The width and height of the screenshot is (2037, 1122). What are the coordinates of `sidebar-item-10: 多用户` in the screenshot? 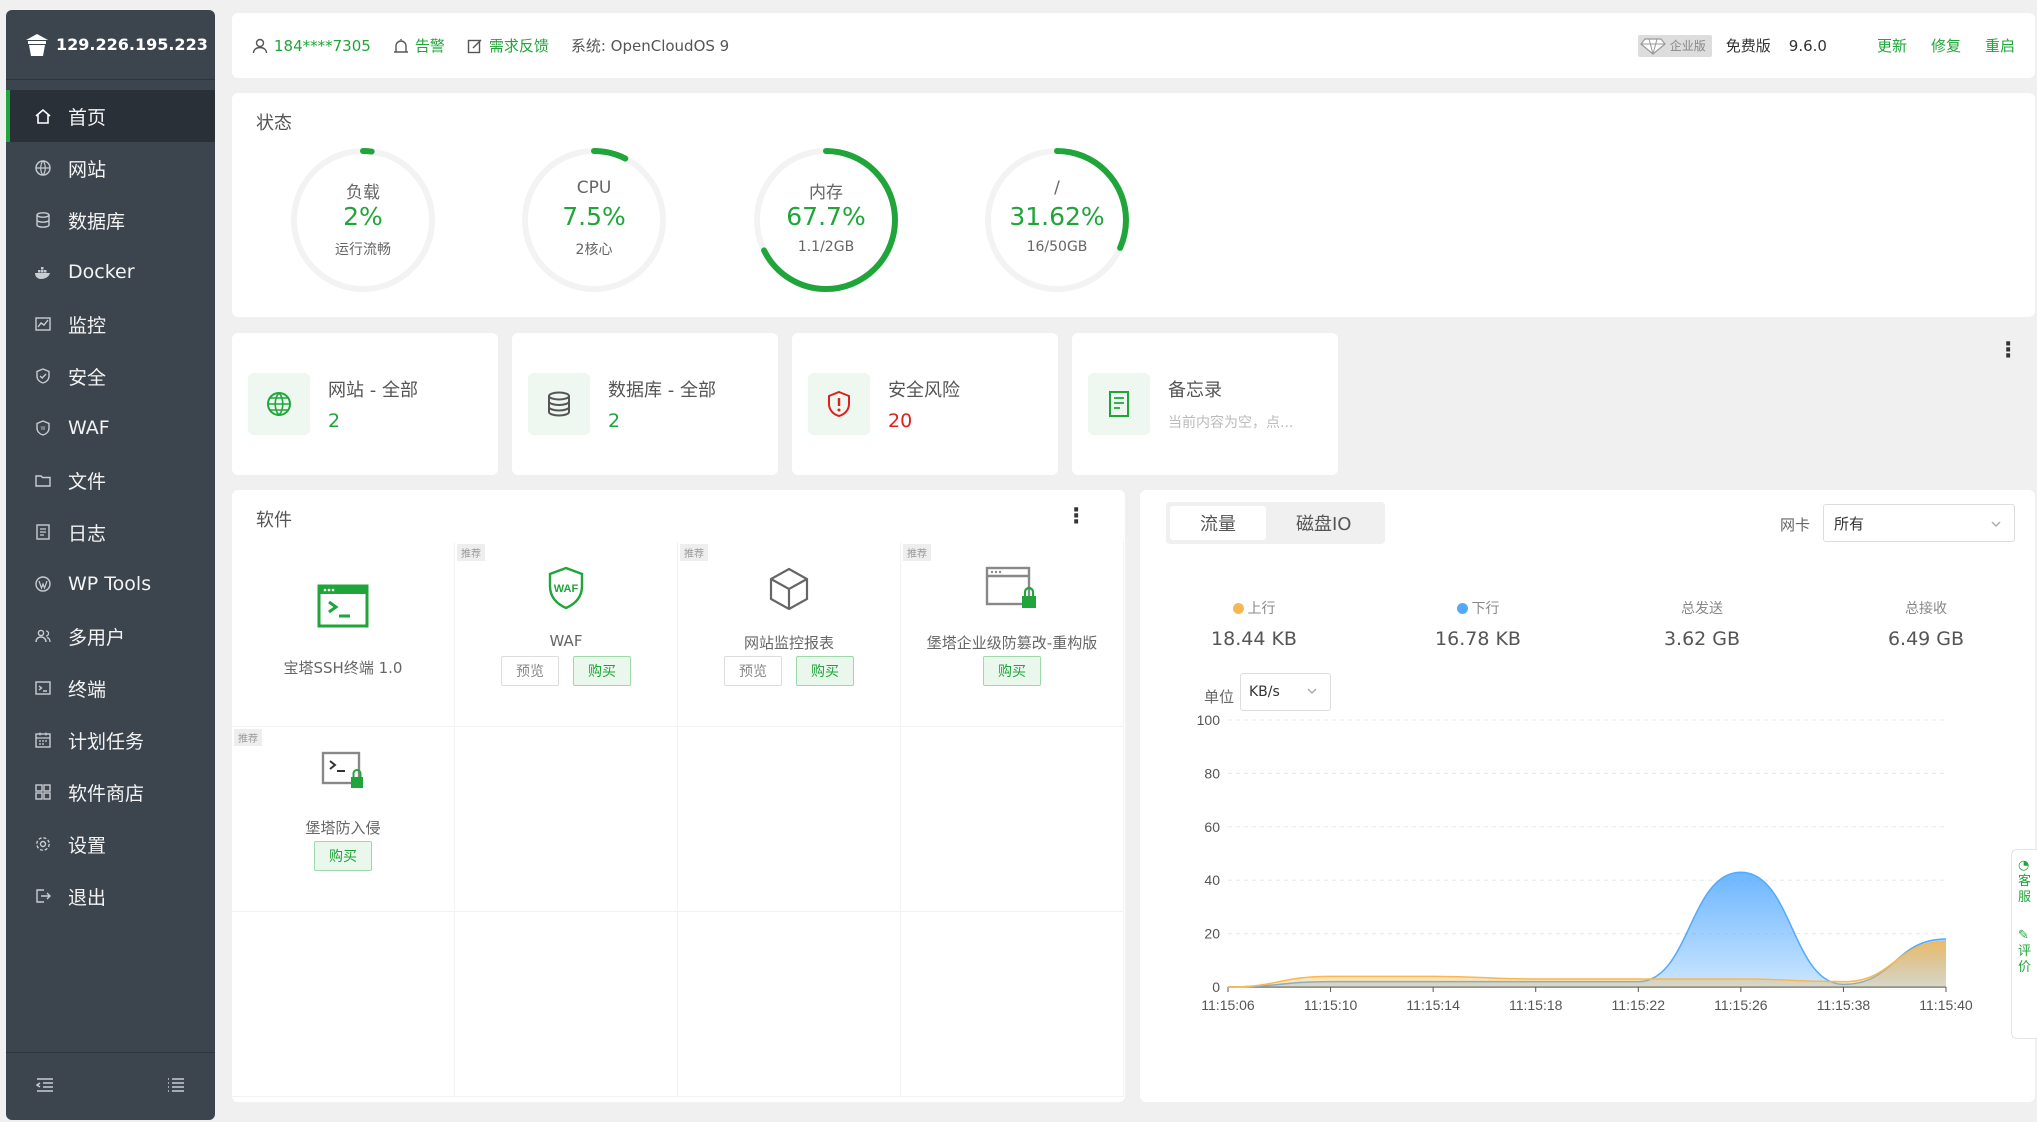 It's located at (110, 636).